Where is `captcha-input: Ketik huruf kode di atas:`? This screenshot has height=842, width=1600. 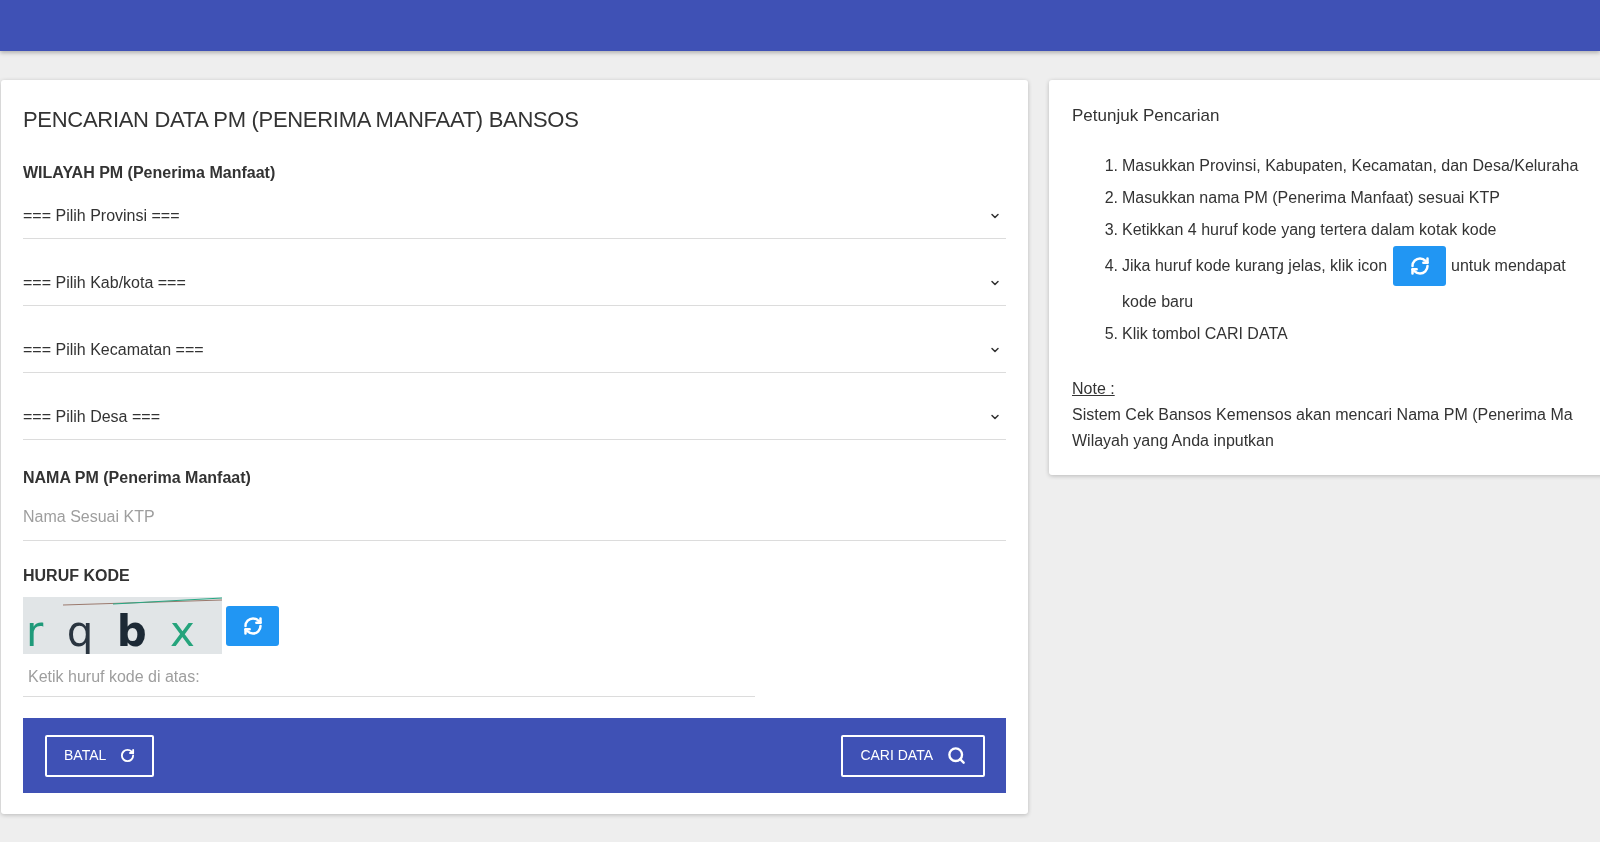 captcha-input: Ketik huruf kode di atas: is located at coordinates (389, 678).